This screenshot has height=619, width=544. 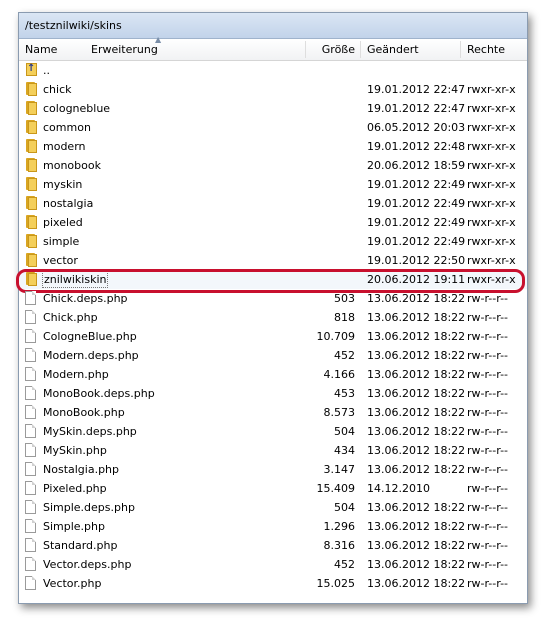 What do you see at coordinates (64, 146) in the screenshot?
I see `file-name: modern` at bounding box center [64, 146].